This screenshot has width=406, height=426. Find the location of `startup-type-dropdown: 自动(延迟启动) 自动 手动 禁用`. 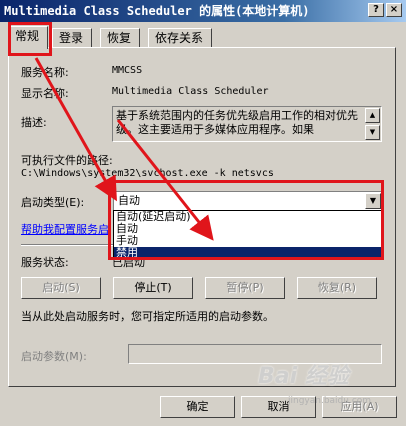

startup-type-dropdown: 自动(延迟启动) 自动 手动 禁用 is located at coordinates (248, 235).